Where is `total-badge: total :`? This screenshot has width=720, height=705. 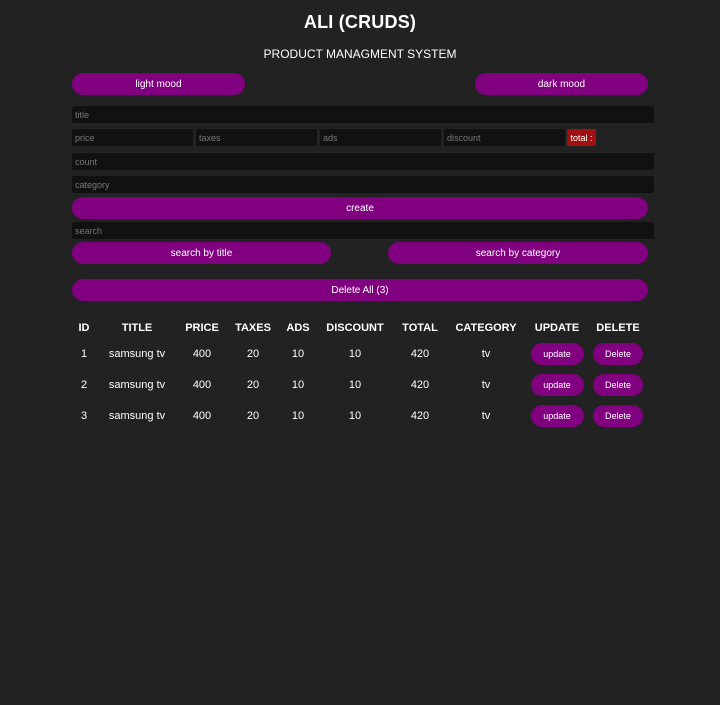
total-badge: total : is located at coordinates (581, 137).